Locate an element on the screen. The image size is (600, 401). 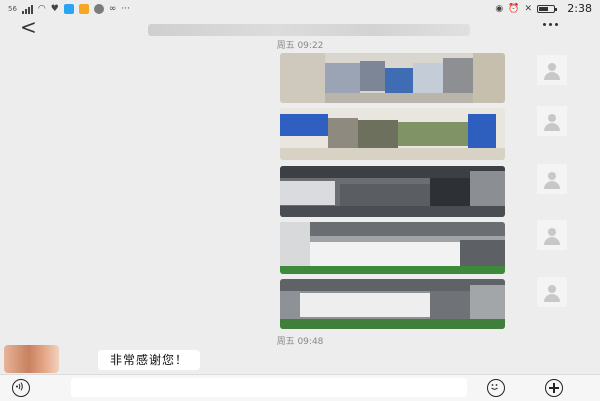
mute-icon: ✕ is located at coordinates (528, 8).